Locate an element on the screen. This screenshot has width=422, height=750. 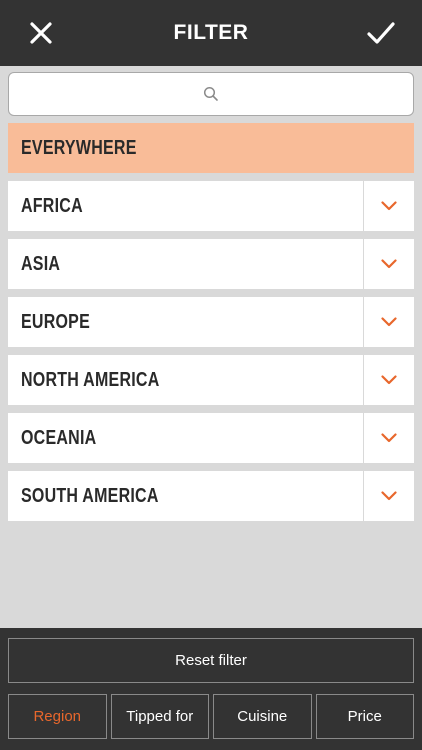
close-button is located at coordinates (41, 33).